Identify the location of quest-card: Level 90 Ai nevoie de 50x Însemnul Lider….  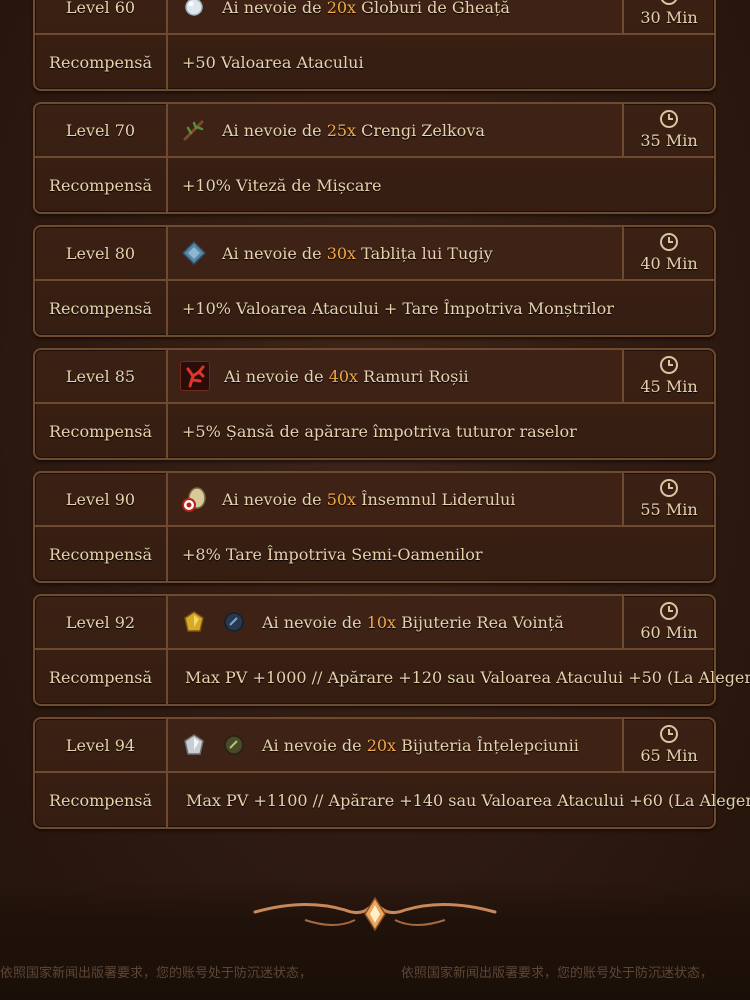
(374, 527).